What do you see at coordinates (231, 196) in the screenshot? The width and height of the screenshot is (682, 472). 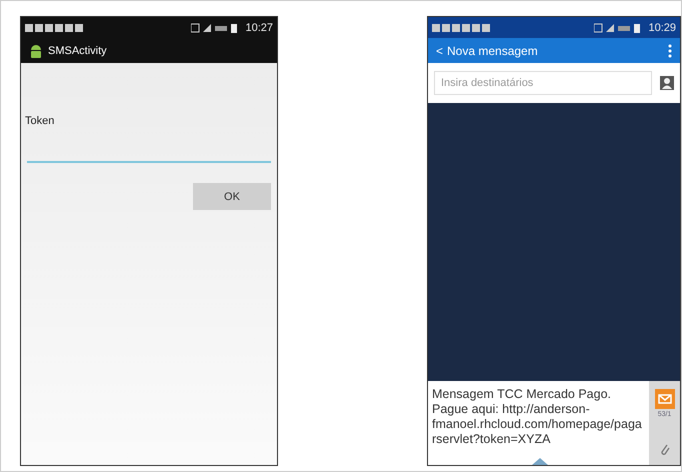 I see `ok-button: OK` at bounding box center [231, 196].